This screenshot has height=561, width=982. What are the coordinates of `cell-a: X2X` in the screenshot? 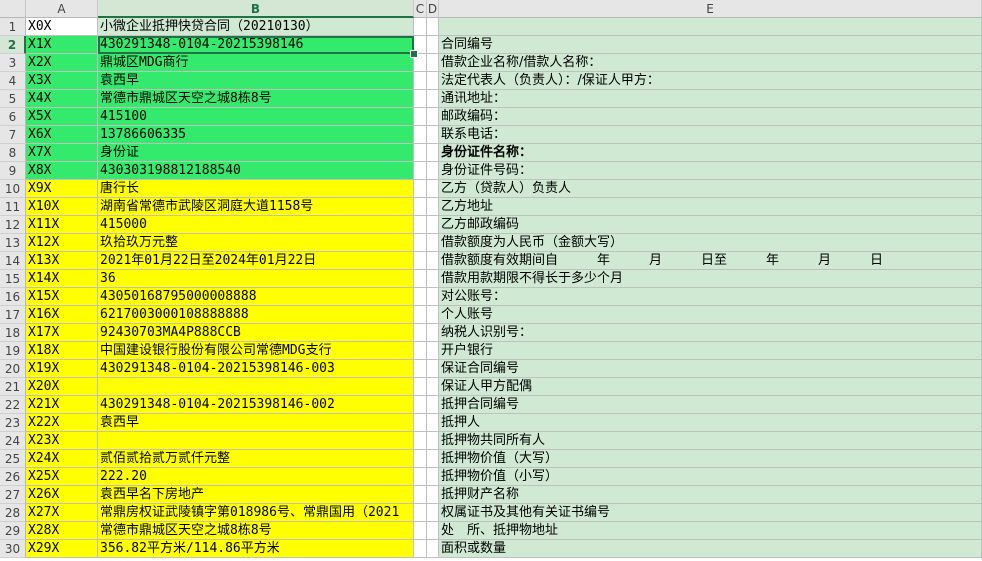 It's located at (62, 63).